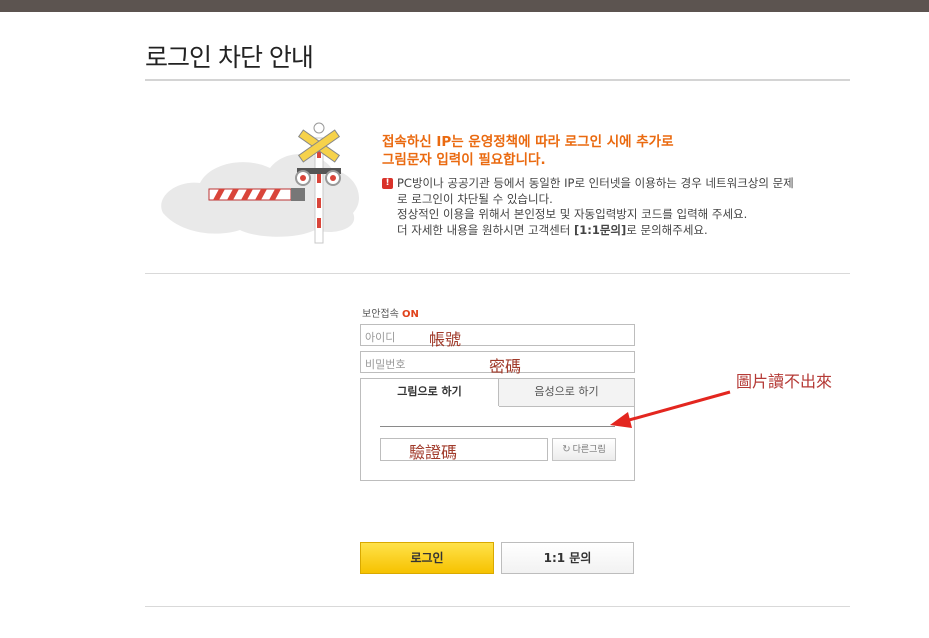  I want to click on password-placeholder: 비밀번호, so click(385, 364).